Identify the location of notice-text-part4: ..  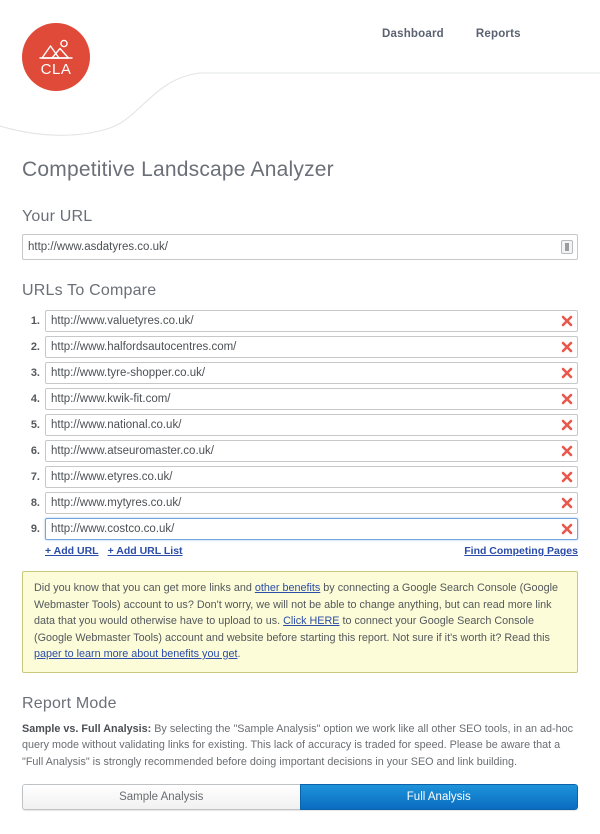
(239, 654).